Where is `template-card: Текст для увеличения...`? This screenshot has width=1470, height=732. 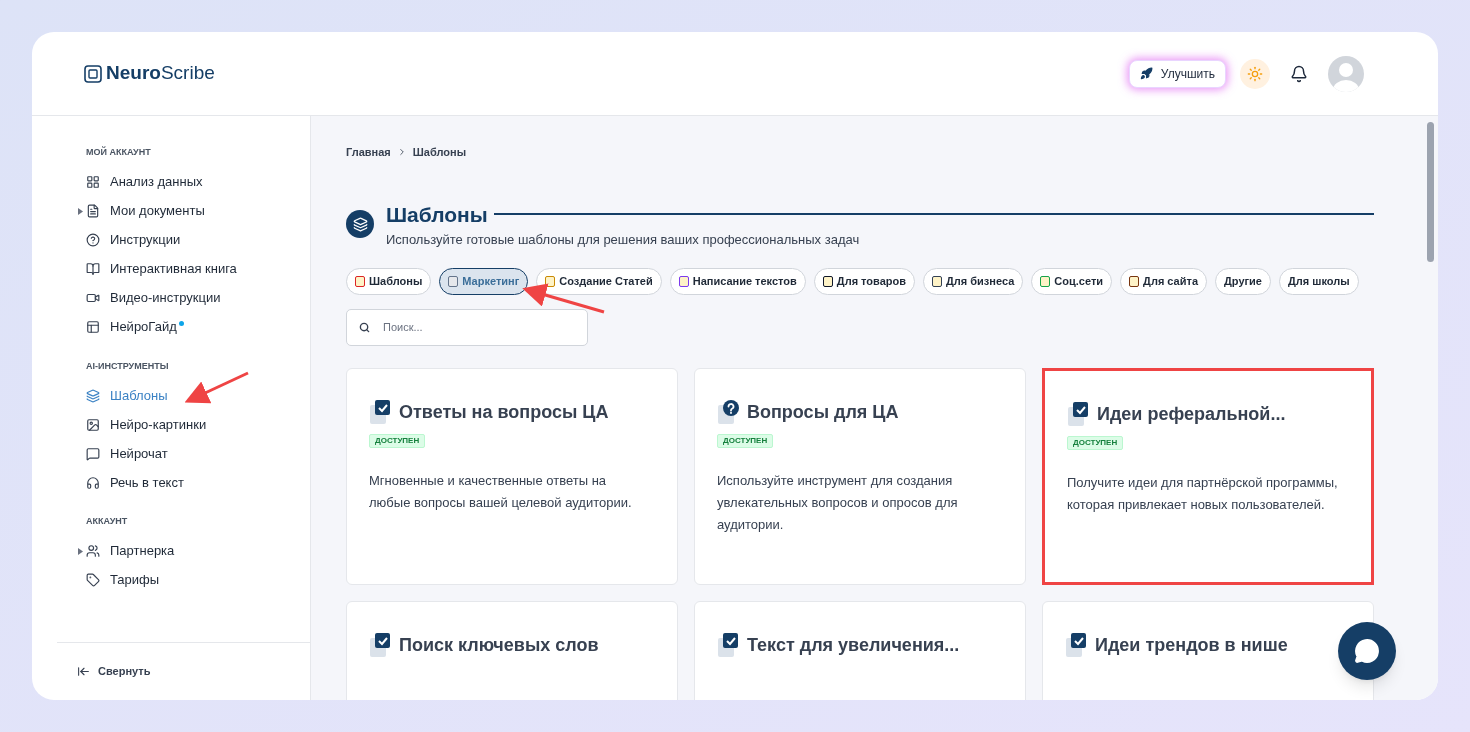 template-card: Текст для увеличения... is located at coordinates (860, 650).